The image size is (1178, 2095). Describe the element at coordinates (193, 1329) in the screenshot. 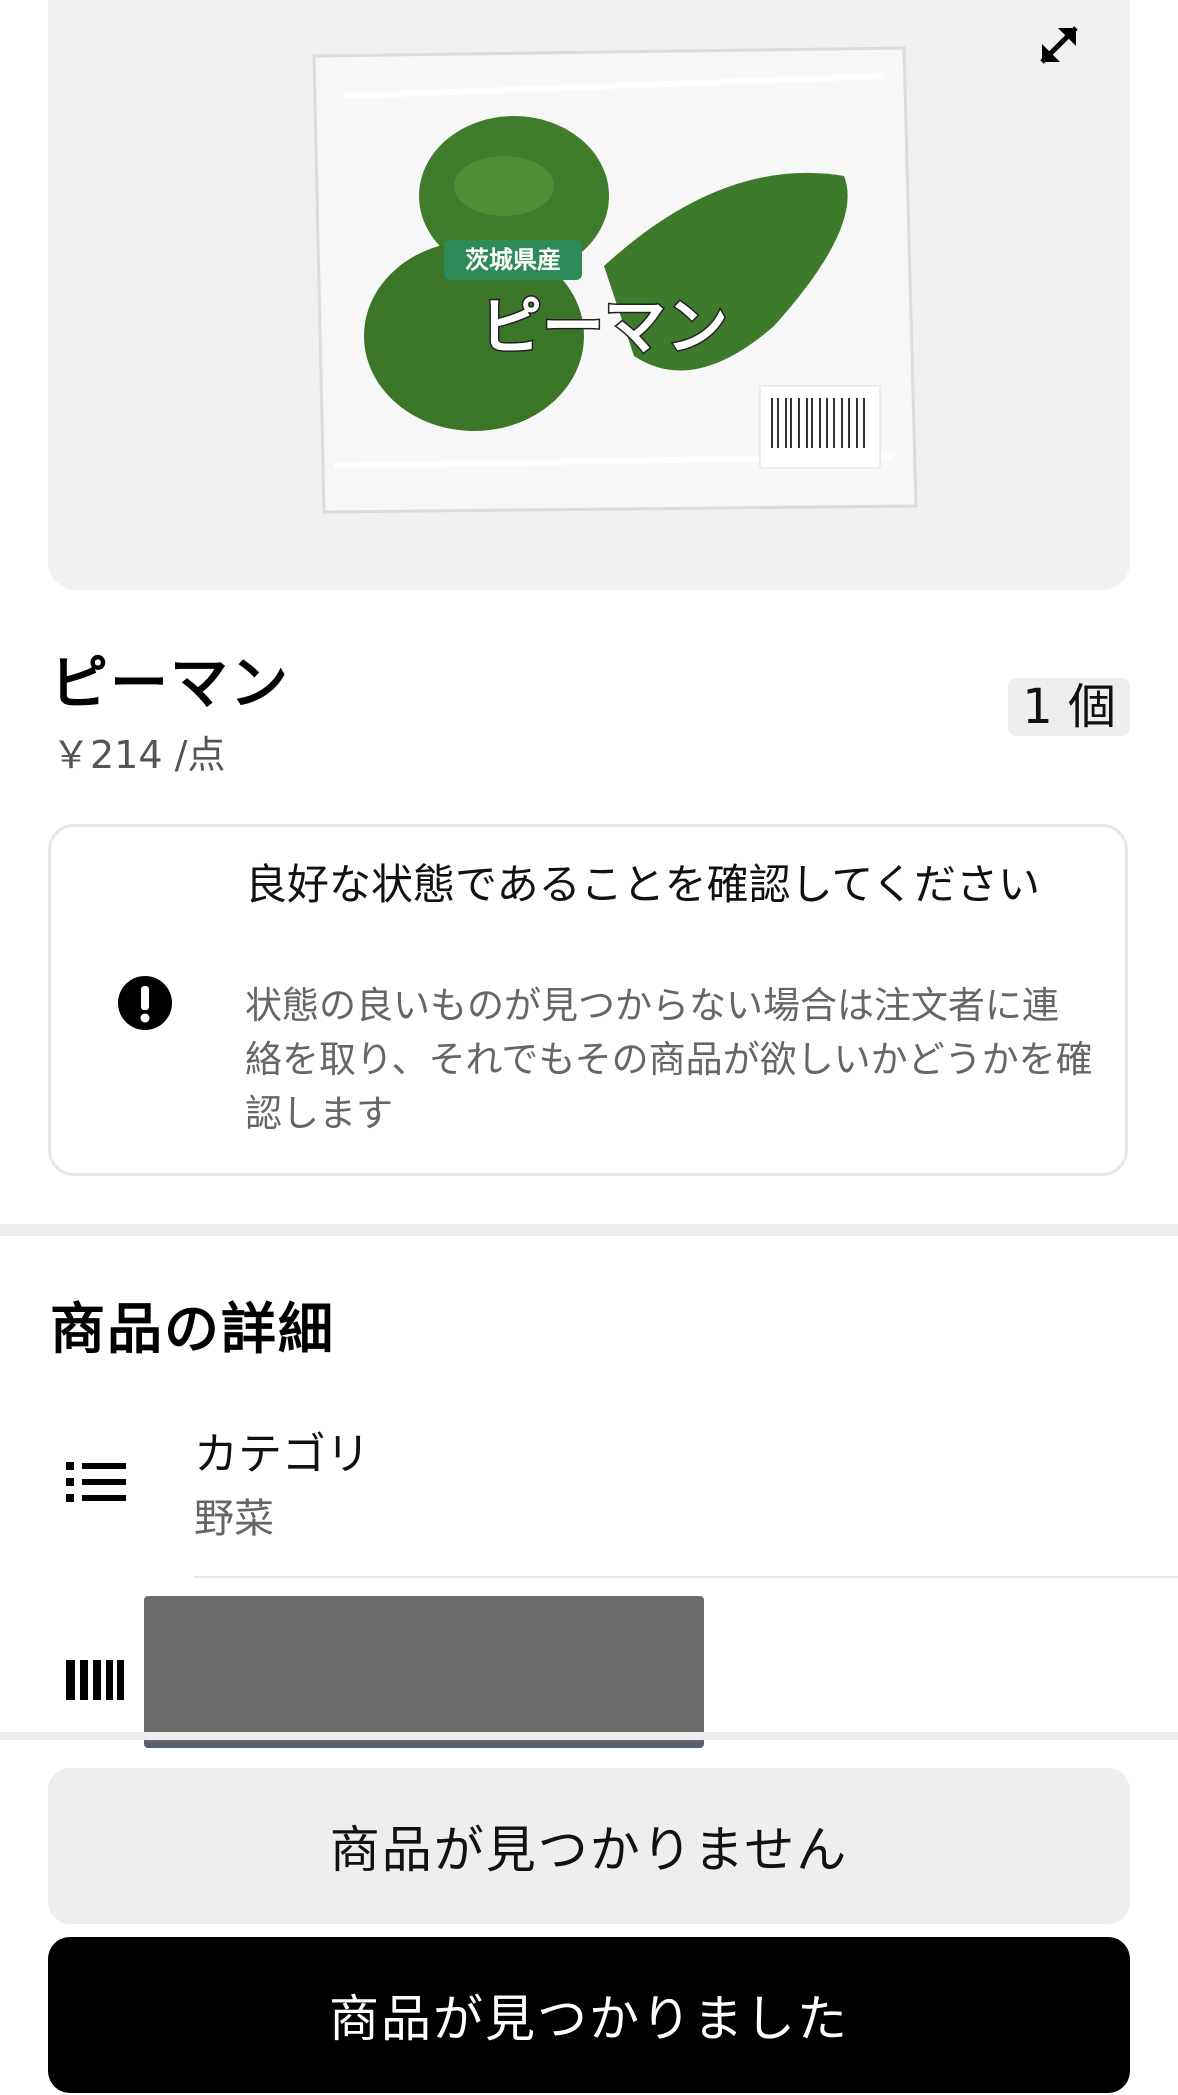

I see `details-section-title: 商品の詳細` at that location.